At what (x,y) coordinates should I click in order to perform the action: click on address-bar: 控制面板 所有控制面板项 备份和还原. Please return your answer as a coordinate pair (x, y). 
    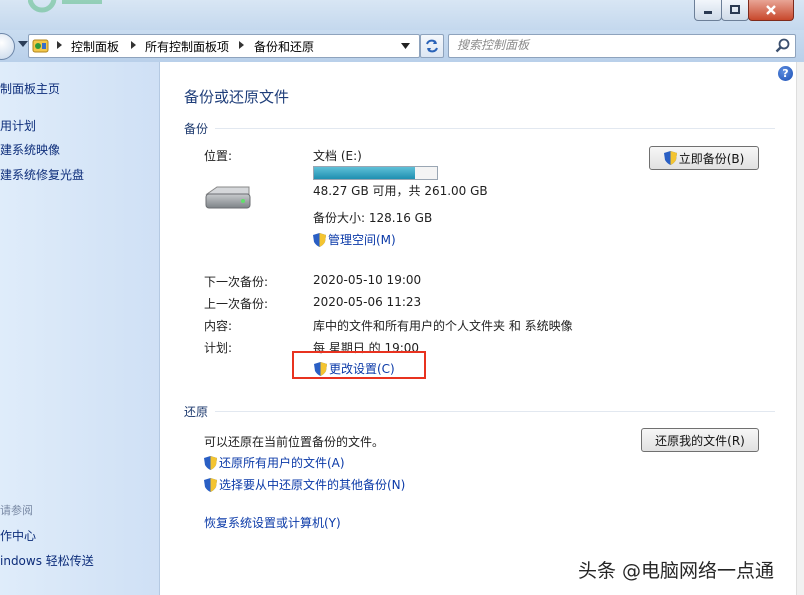
    Looking at the image, I should click on (224, 46).